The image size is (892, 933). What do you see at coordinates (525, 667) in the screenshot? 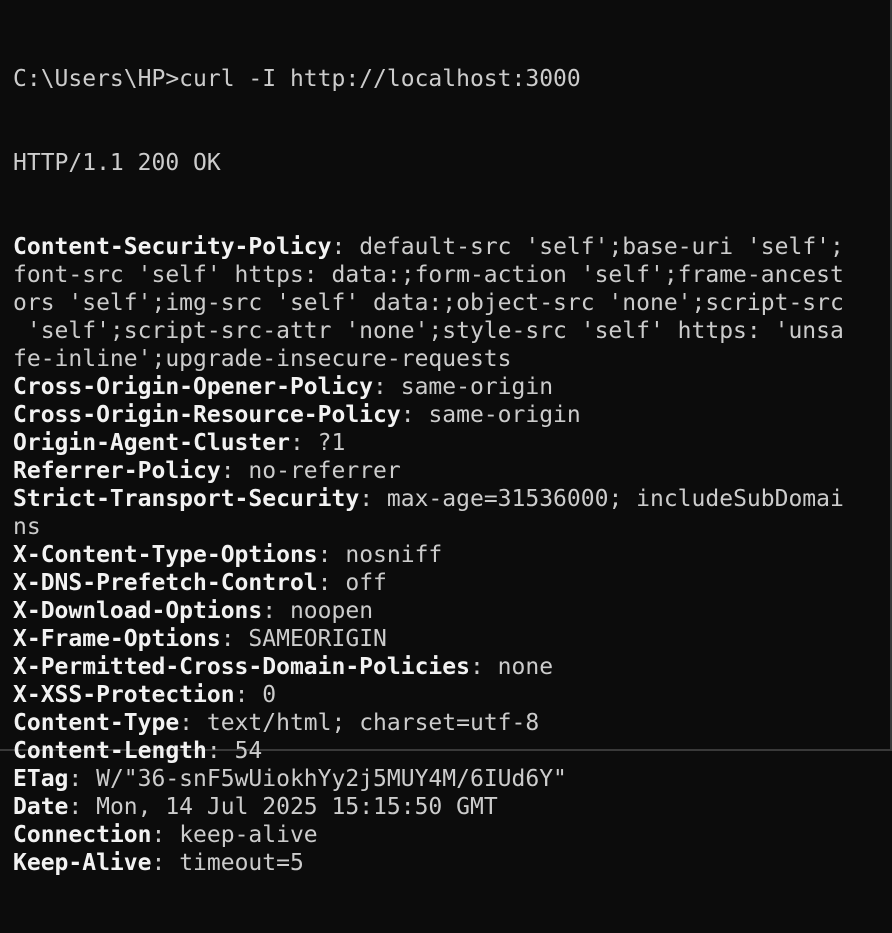
I see `header-value: none` at bounding box center [525, 667].